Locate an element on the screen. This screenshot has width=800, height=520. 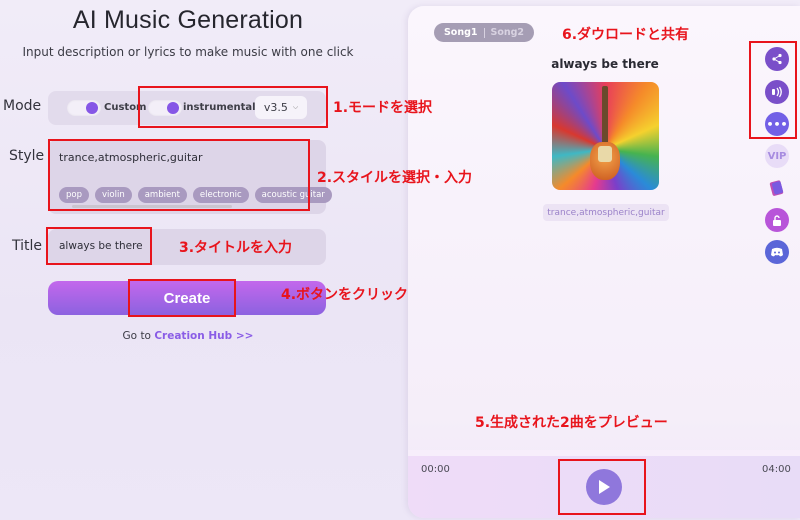
annotation-box-create is located at coordinates (182, 298).